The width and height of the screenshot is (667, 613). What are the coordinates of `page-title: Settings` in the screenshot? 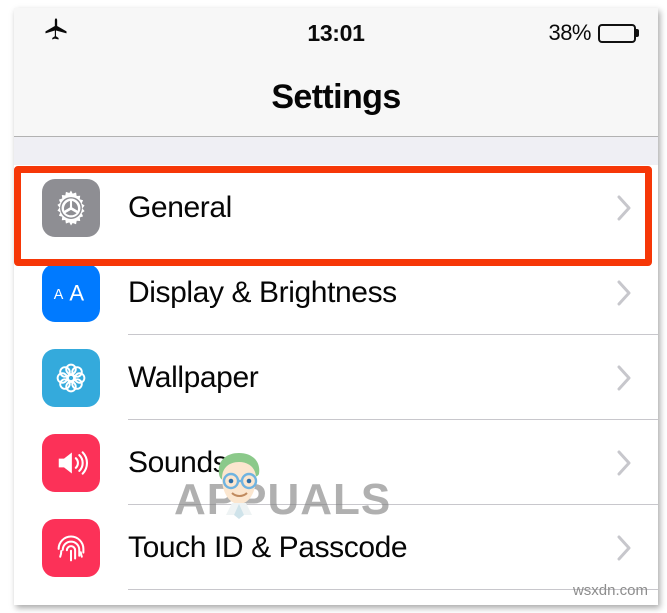 It's located at (336, 96).